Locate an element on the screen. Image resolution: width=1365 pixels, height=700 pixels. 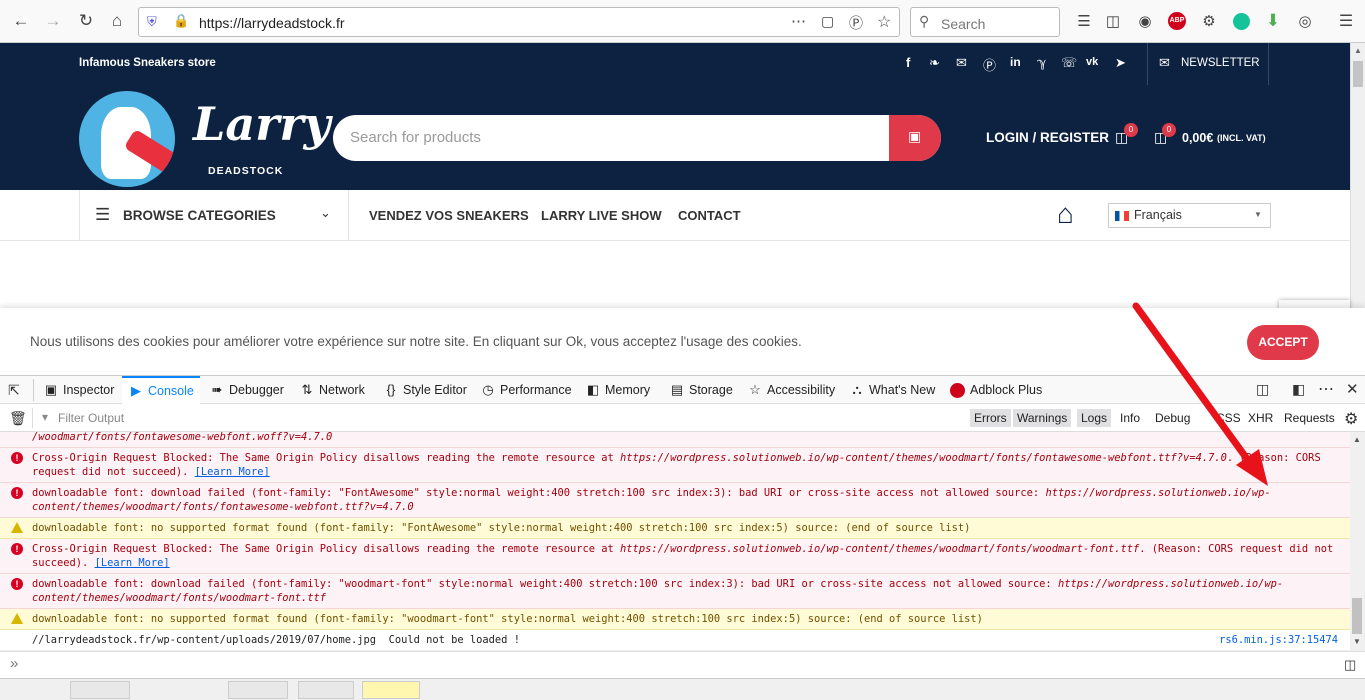
library-icon: ☰ is located at coordinates (1084, 21).